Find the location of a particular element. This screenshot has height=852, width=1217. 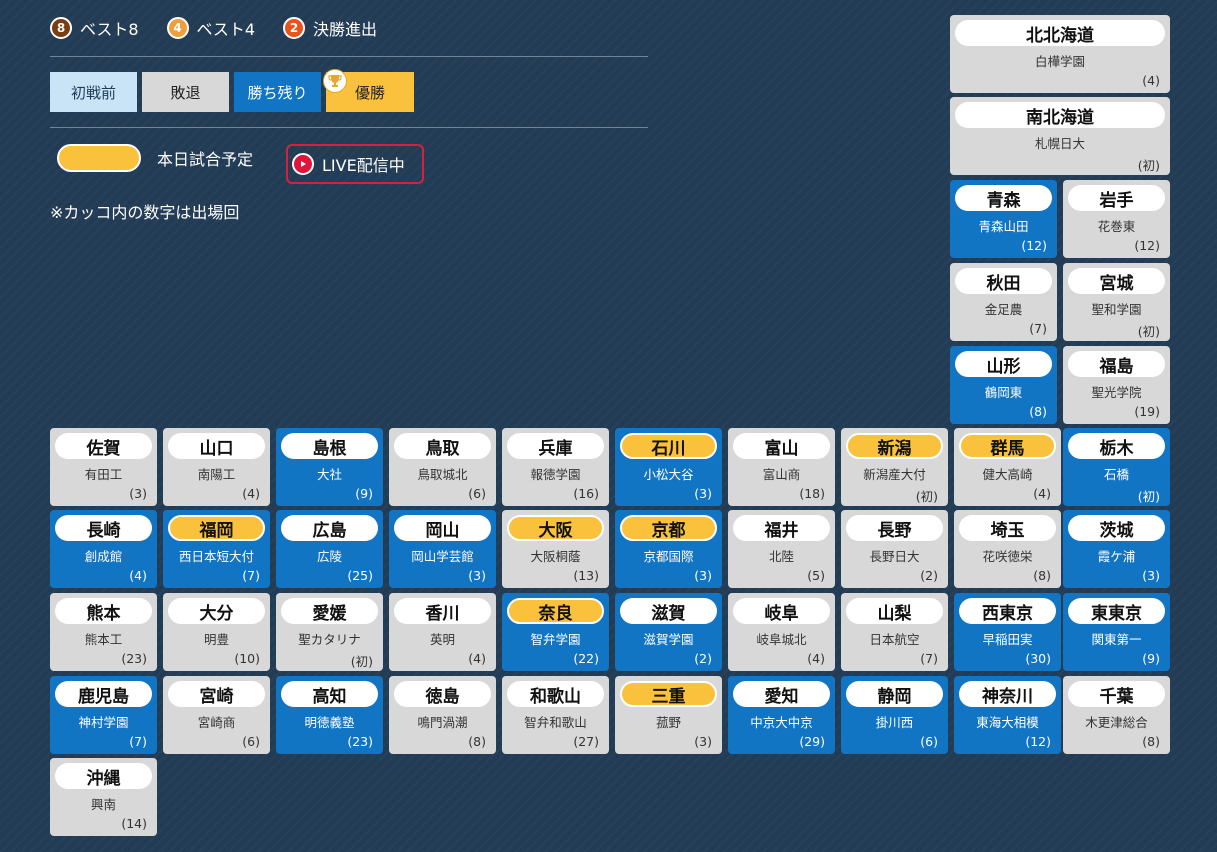

prefecture-card: 高知 明徳義塾 (23) is located at coordinates (329, 715).